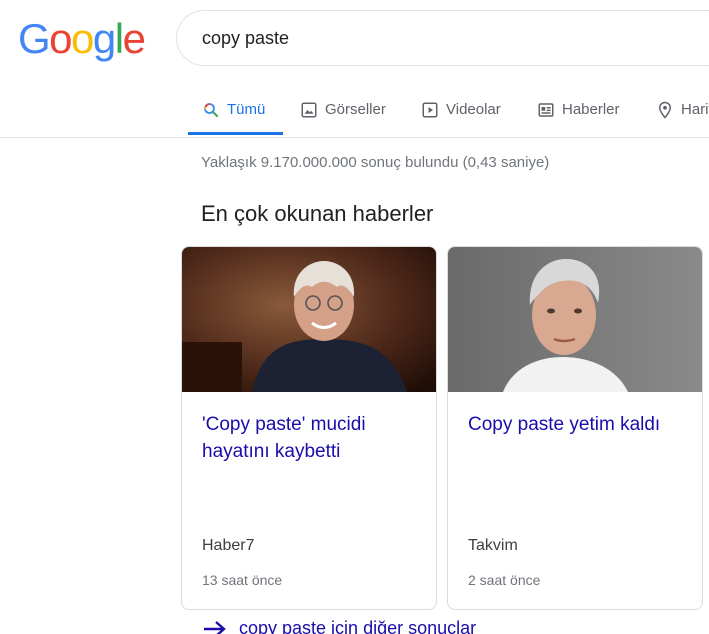 The image size is (709, 634). I want to click on tab-label: Görseller, so click(355, 109).